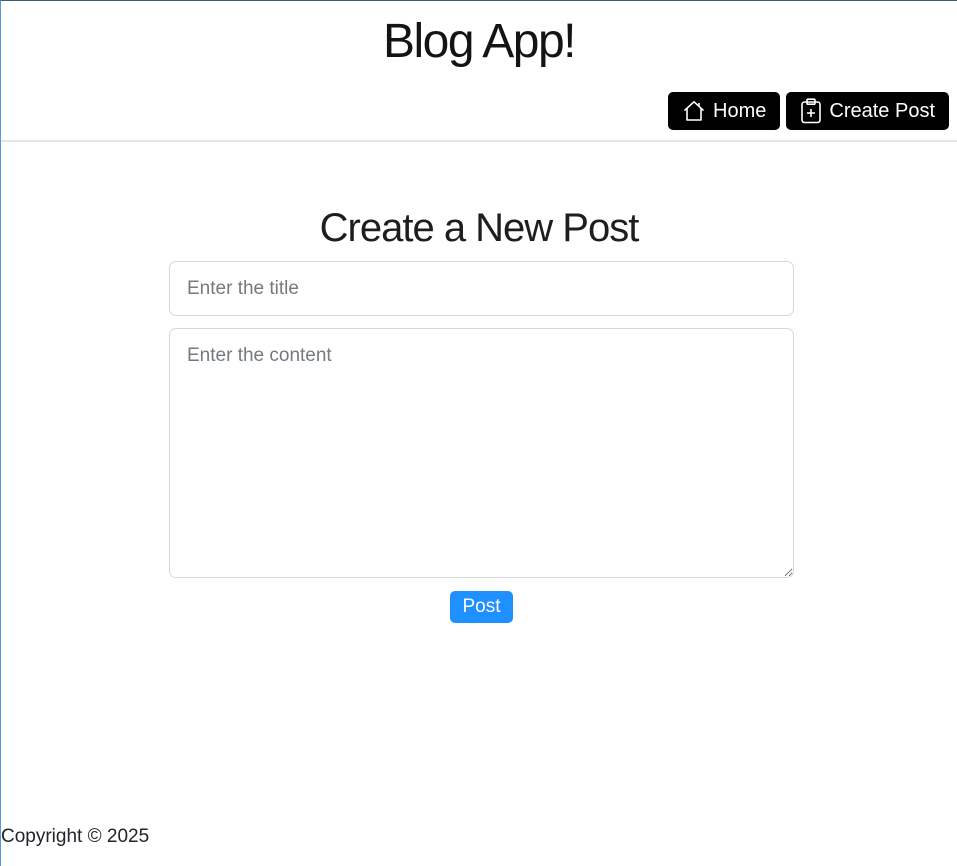  I want to click on top-nav: Home Create Post, so click(808, 111).